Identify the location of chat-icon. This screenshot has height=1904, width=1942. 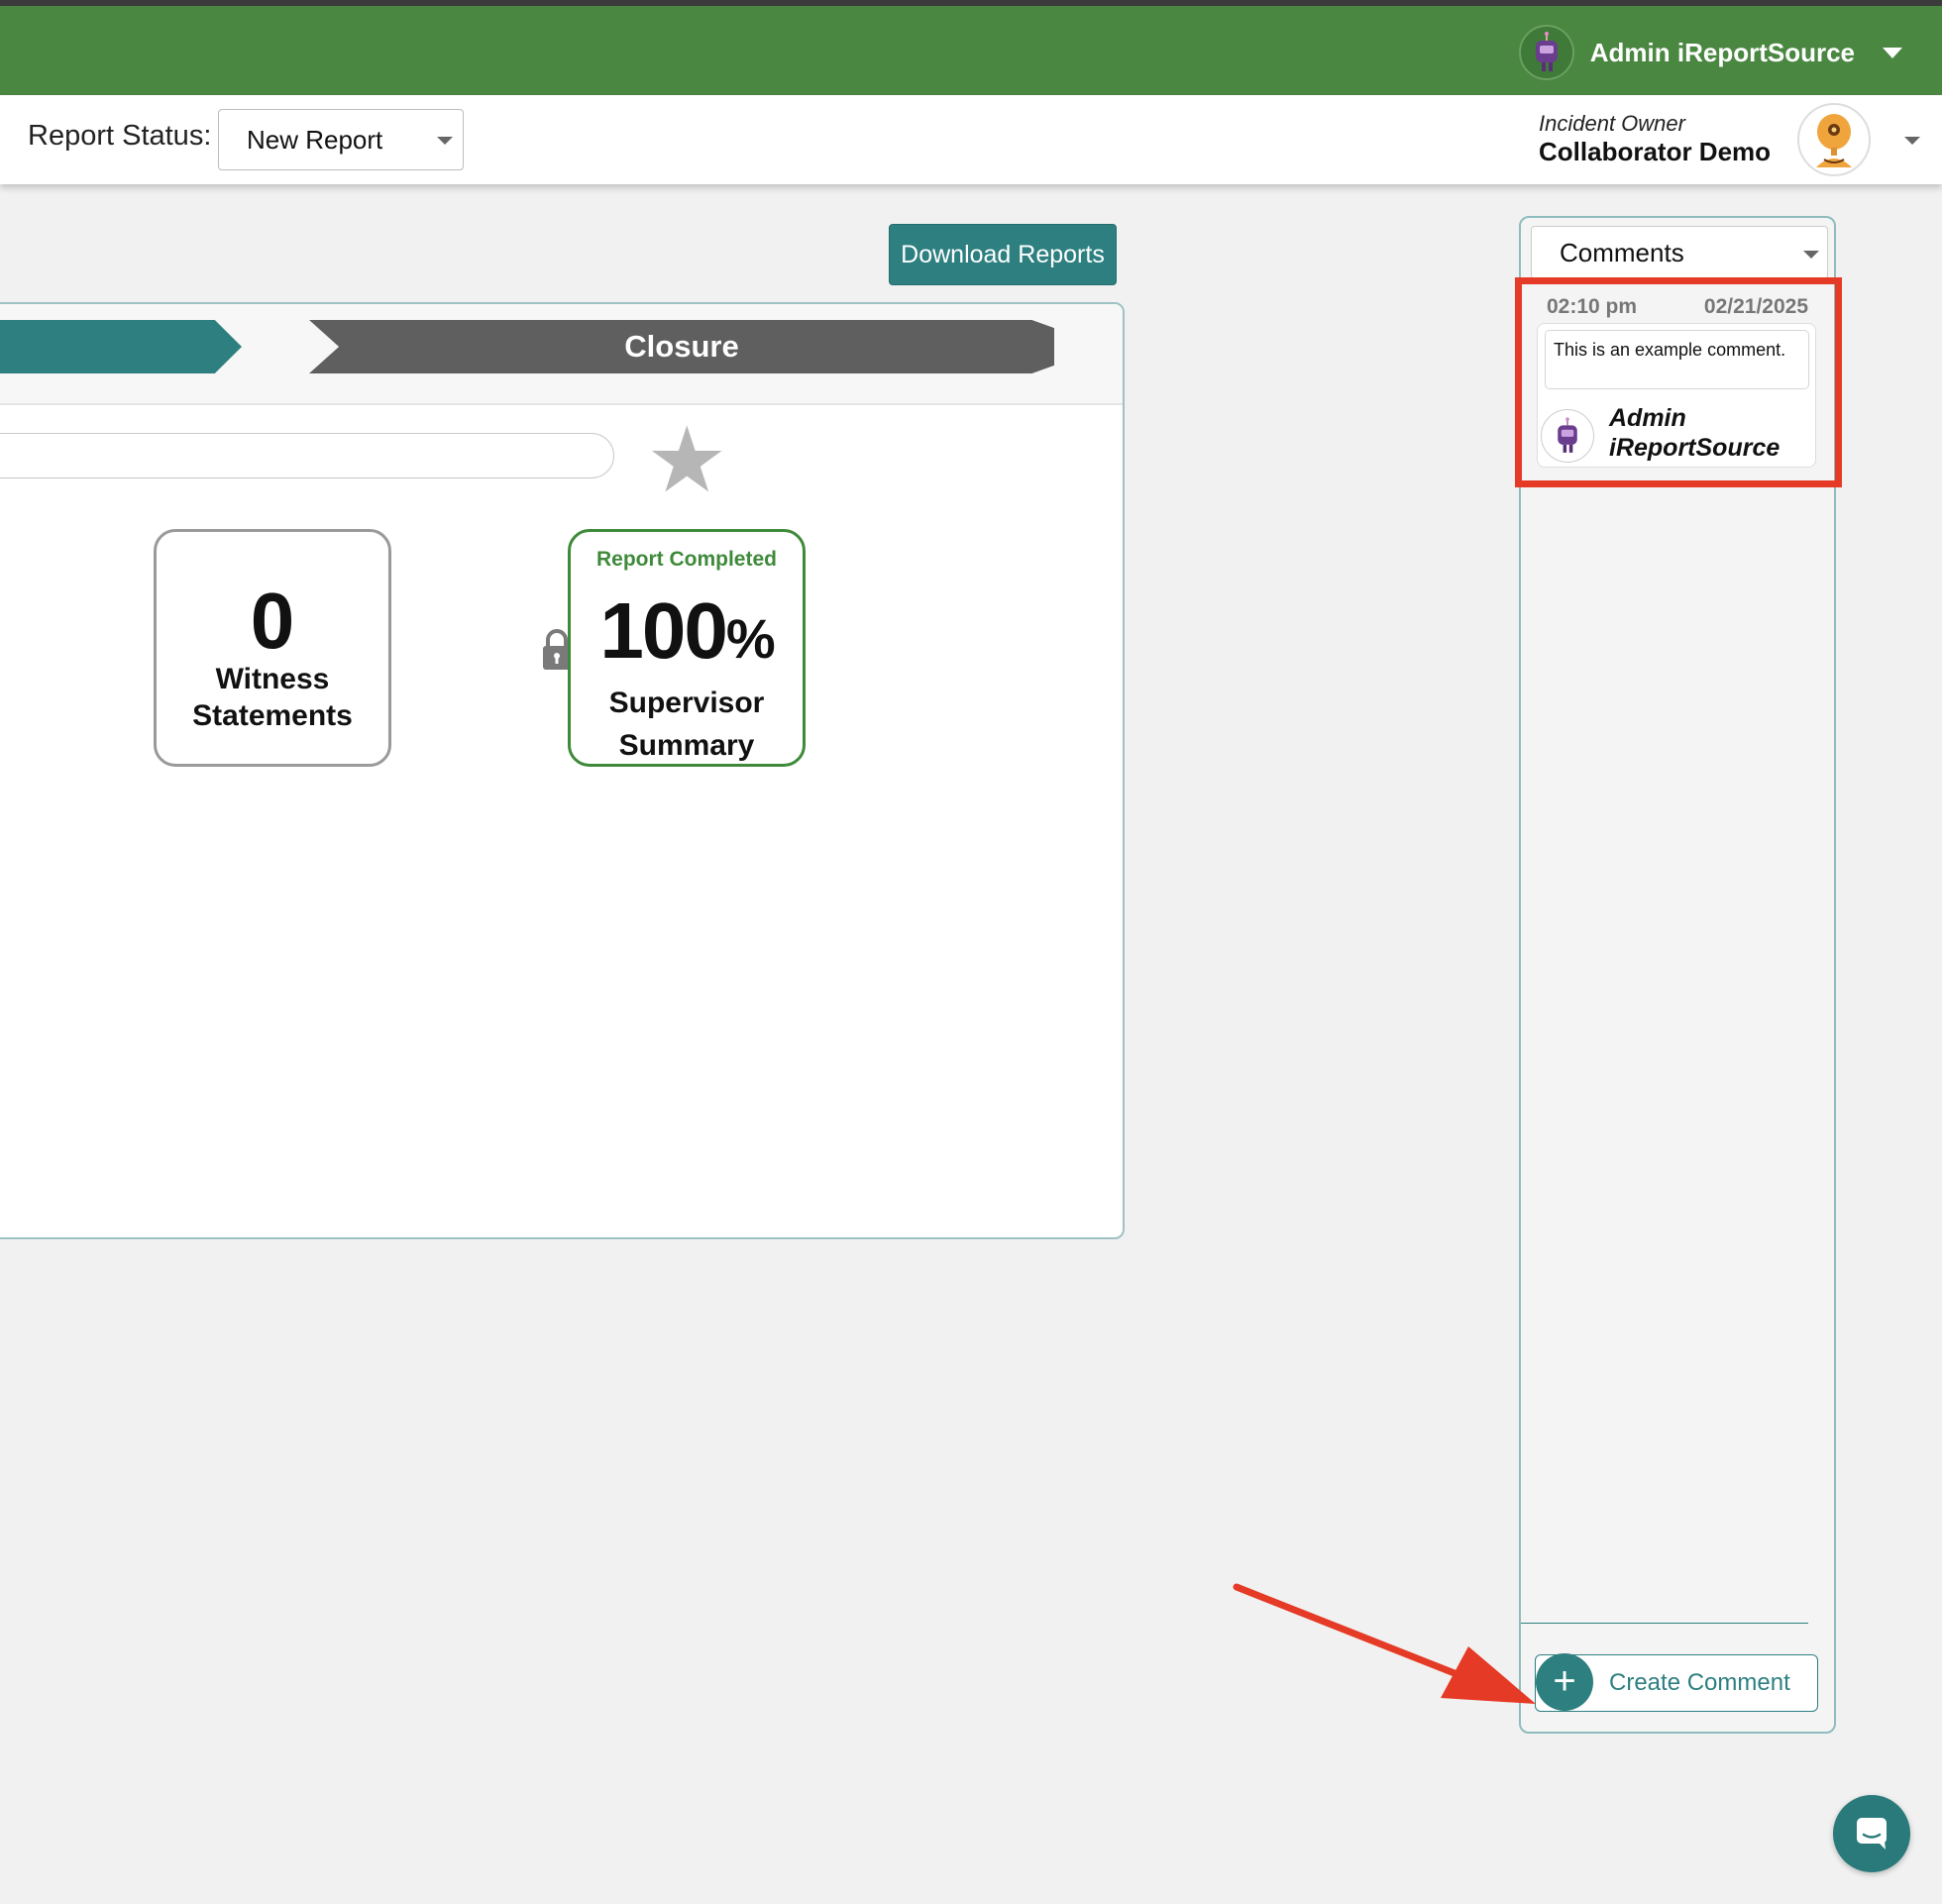
(1872, 1834).